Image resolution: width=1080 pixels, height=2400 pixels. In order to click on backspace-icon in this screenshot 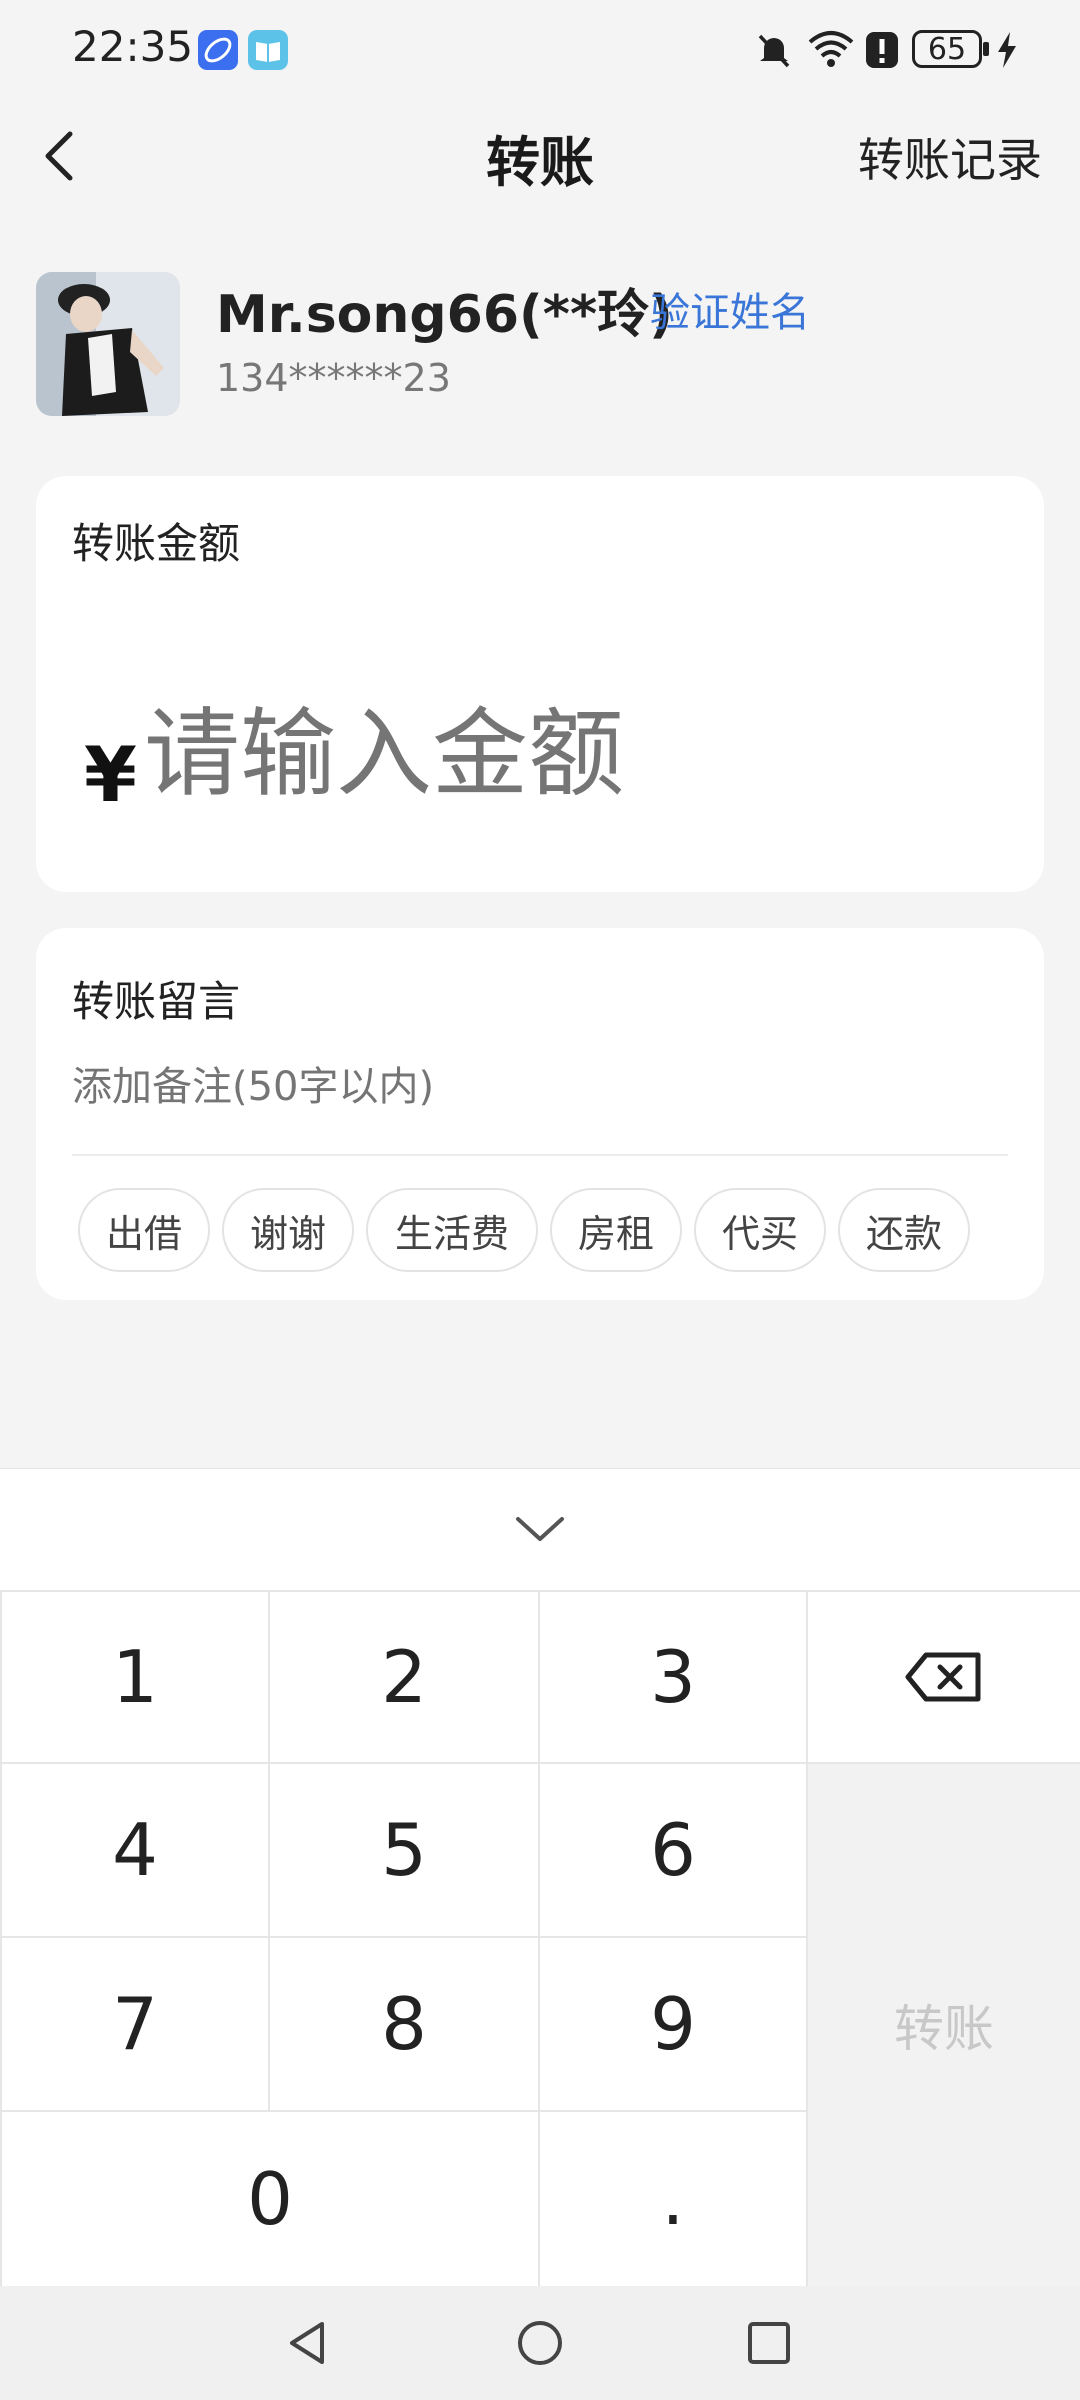, I will do `click(943, 1677)`.